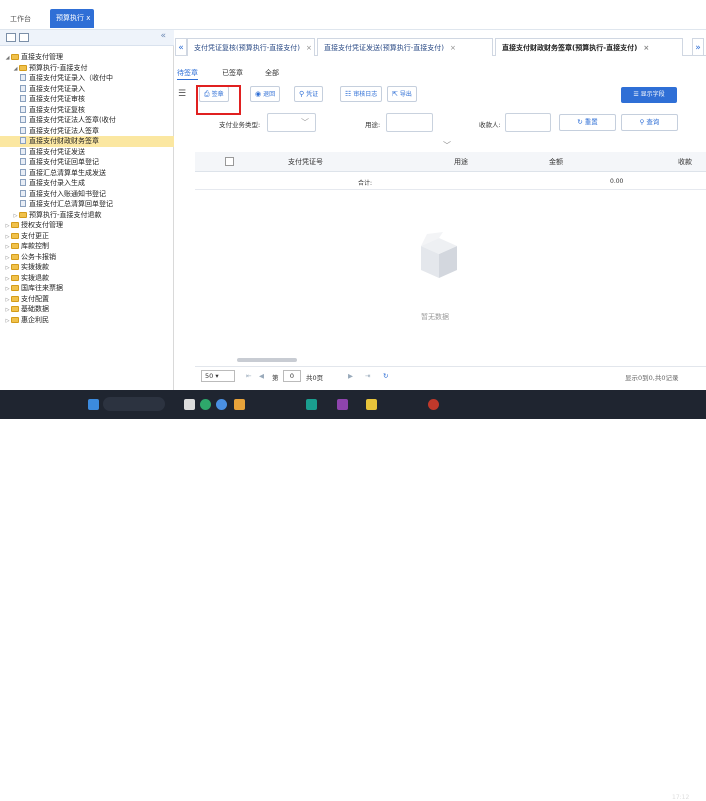  Describe the element at coordinates (87, 267) in the screenshot. I see `sidebar-item: ▷ 实拨拨款` at that location.